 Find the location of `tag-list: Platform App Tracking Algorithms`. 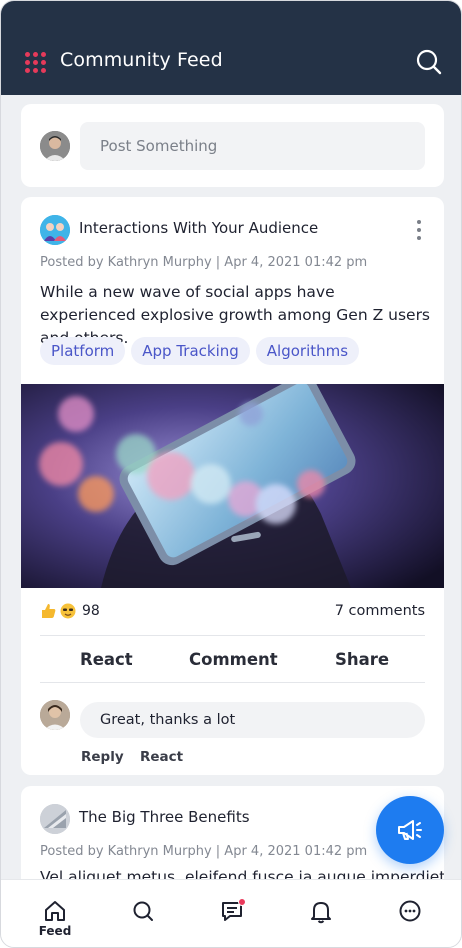

tag-list: Platform App Tracking Algorithms is located at coordinates (200, 351).